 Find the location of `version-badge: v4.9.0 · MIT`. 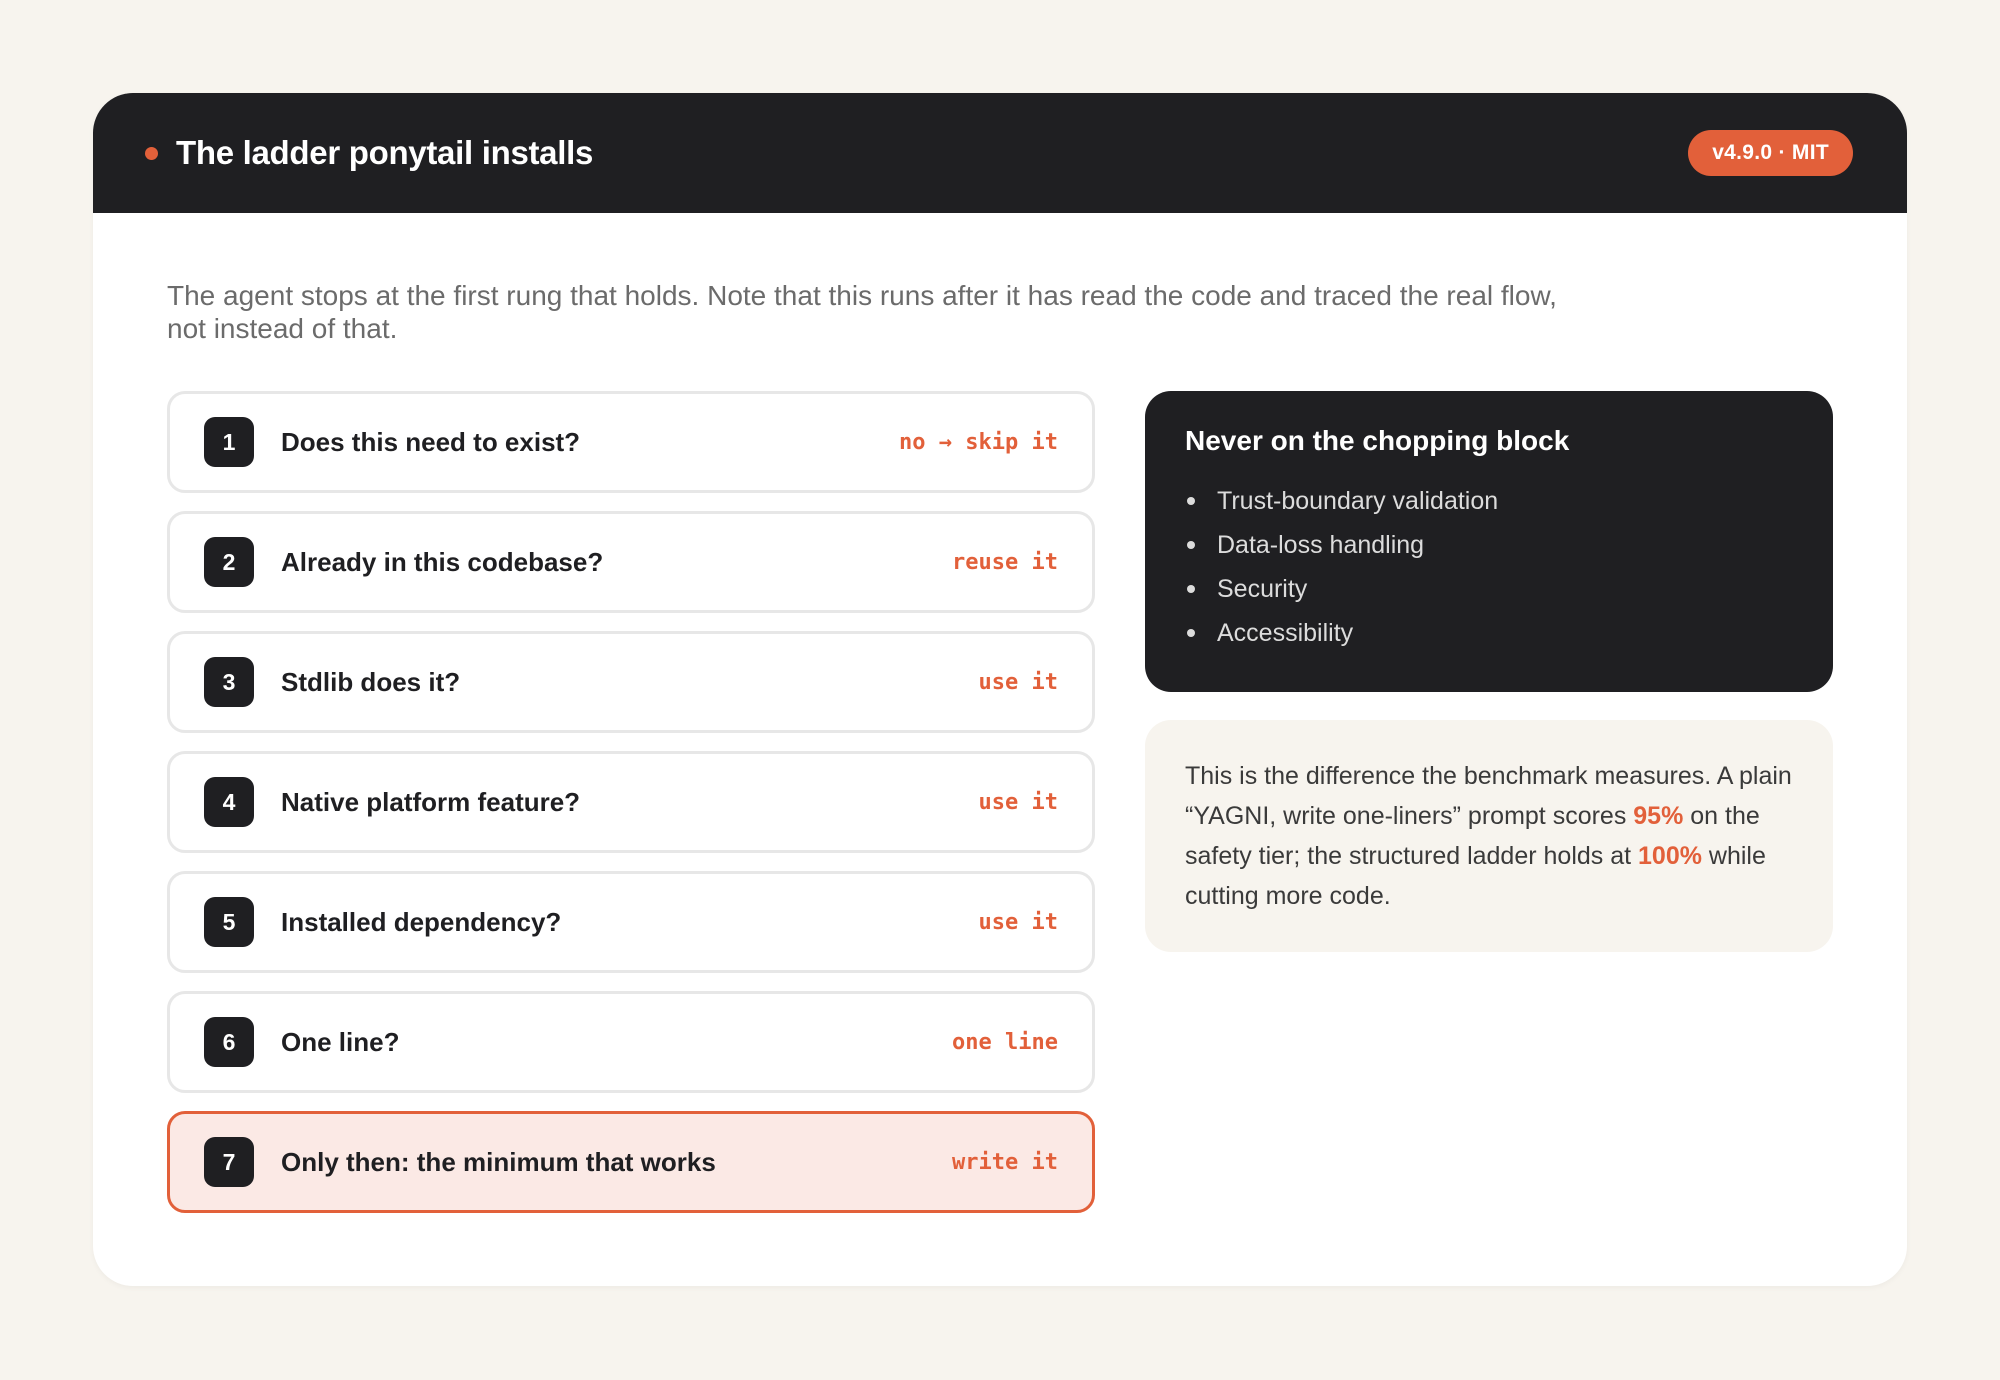

version-badge: v4.9.0 · MIT is located at coordinates (1770, 153).